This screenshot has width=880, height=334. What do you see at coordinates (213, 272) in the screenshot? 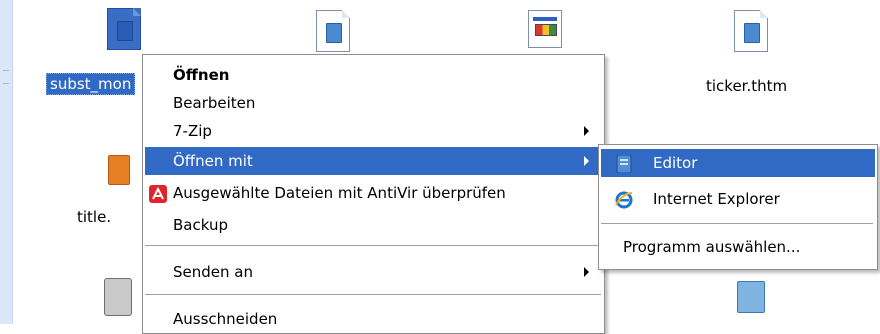
I see `menu-item-label: Senden an` at bounding box center [213, 272].